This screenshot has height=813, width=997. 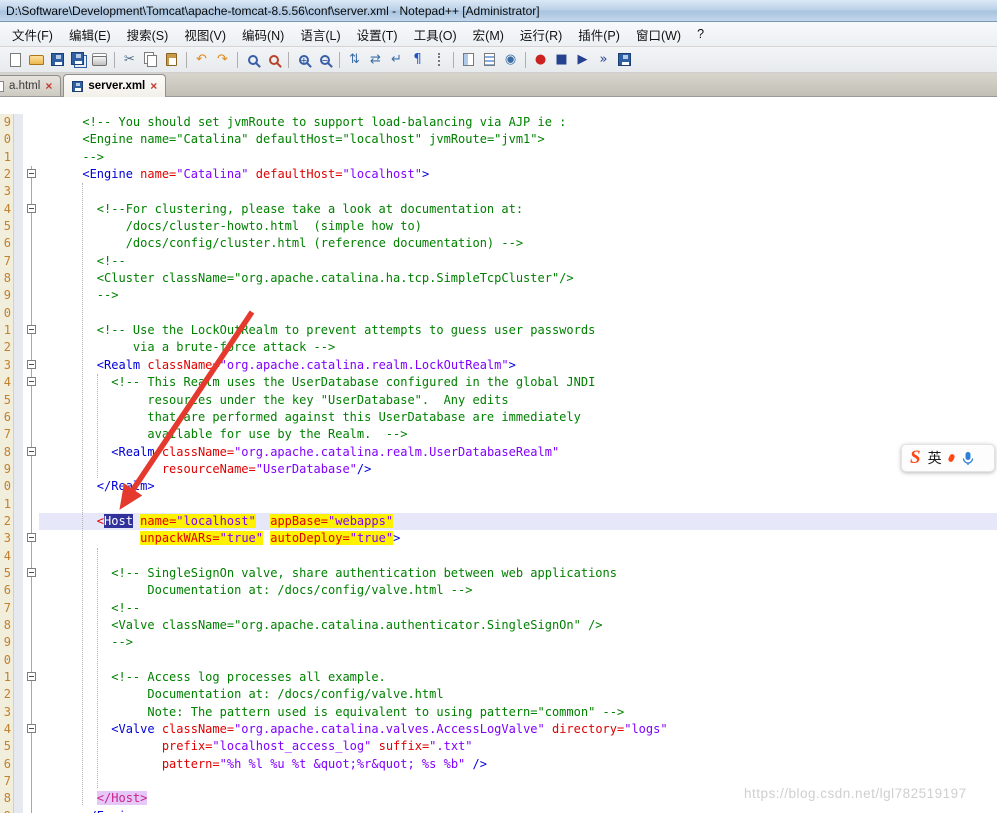 I want to click on indent-guide-icon, so click(x=438, y=59).